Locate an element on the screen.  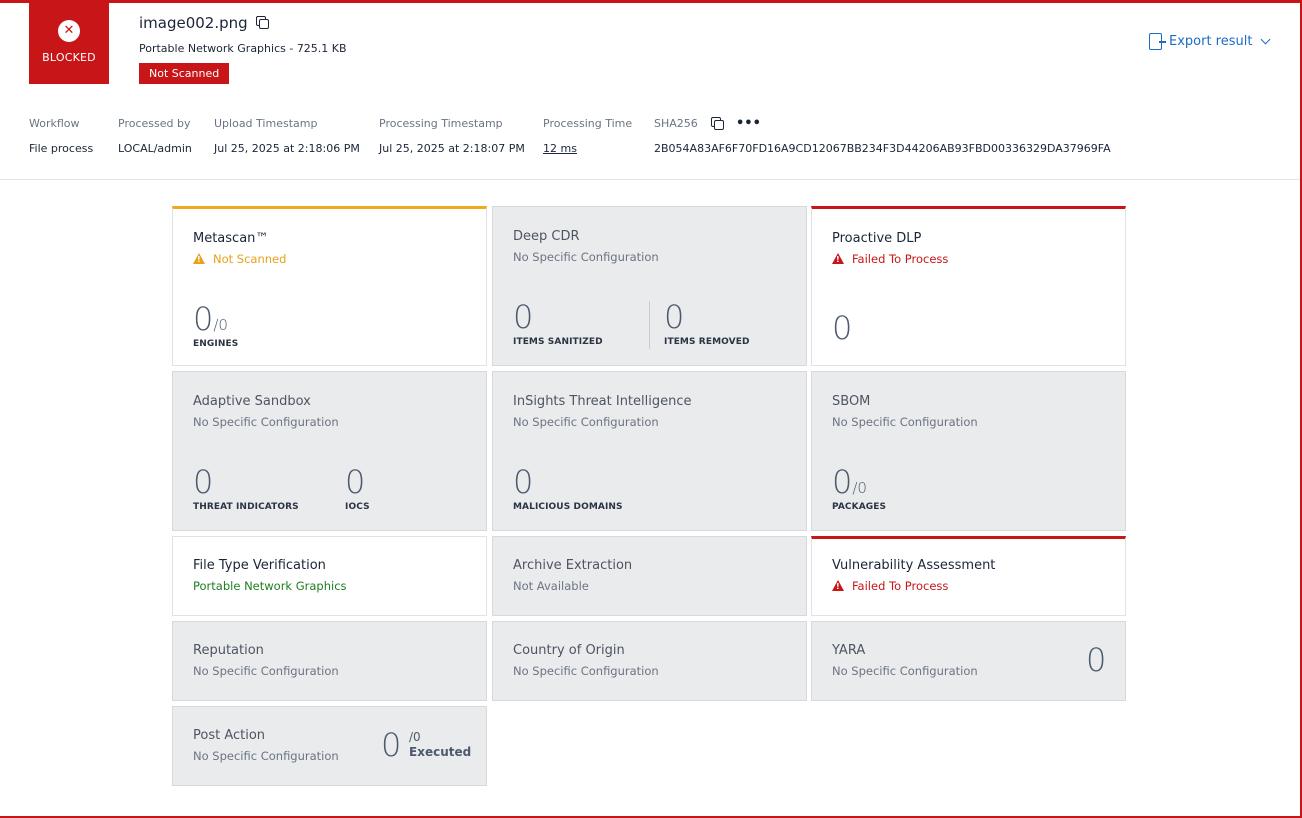
card-title: Adaptive Sandbox is located at coordinates (252, 401).